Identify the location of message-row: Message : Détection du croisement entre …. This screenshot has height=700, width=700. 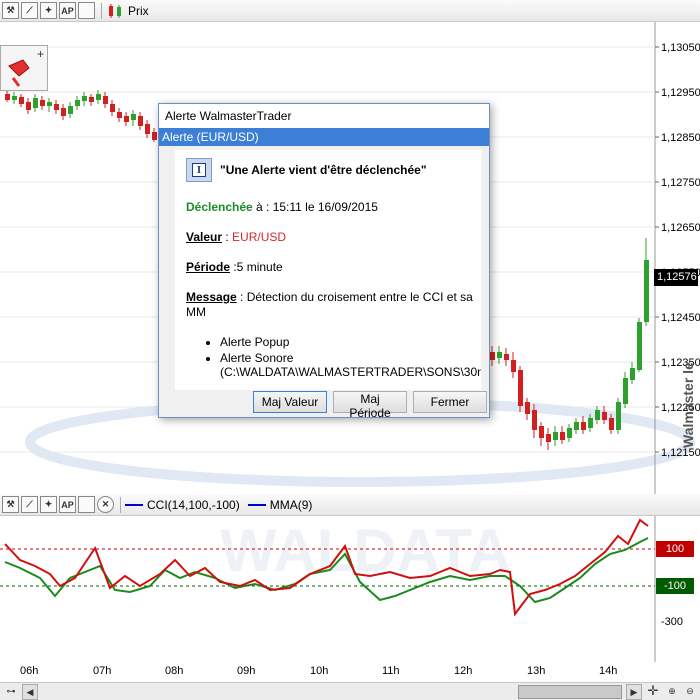
(331, 305).